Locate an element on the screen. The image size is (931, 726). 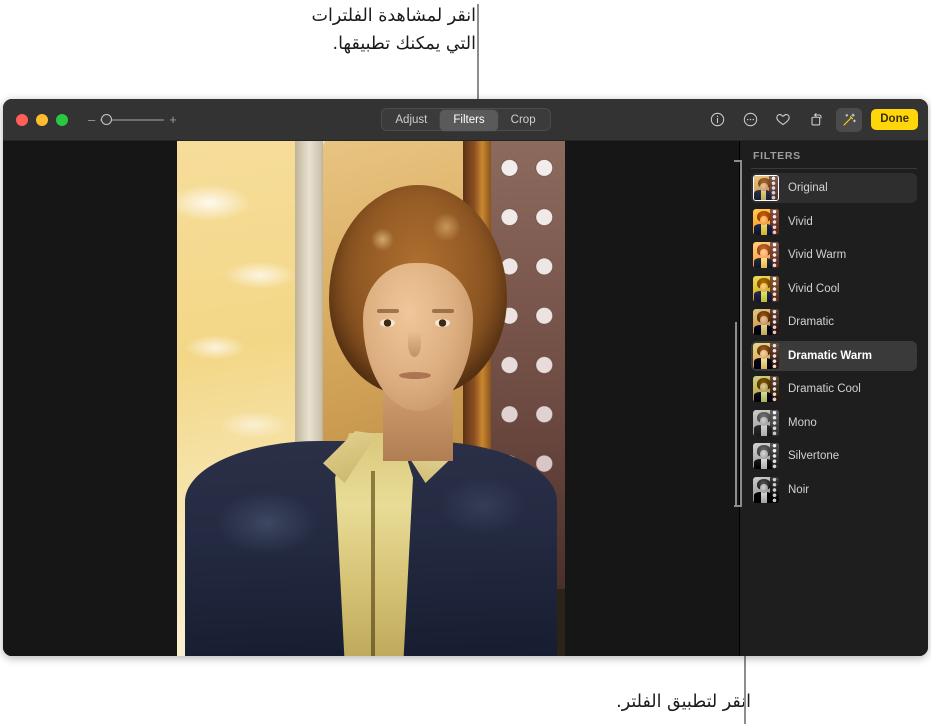
filter-label: Vivid Cool is located at coordinates (814, 288).